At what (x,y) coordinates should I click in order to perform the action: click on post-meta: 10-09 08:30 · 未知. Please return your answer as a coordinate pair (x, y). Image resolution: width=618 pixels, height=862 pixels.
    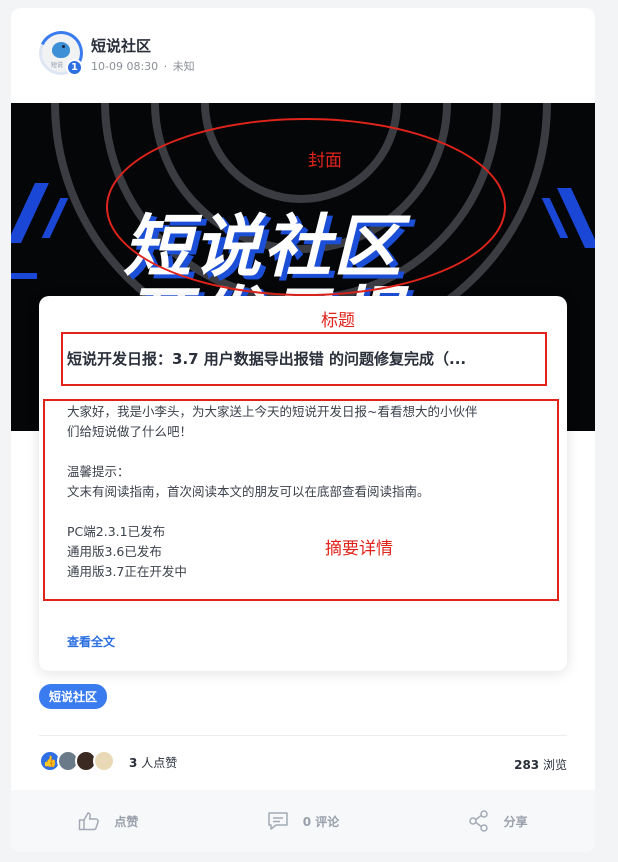
    Looking at the image, I should click on (144, 66).